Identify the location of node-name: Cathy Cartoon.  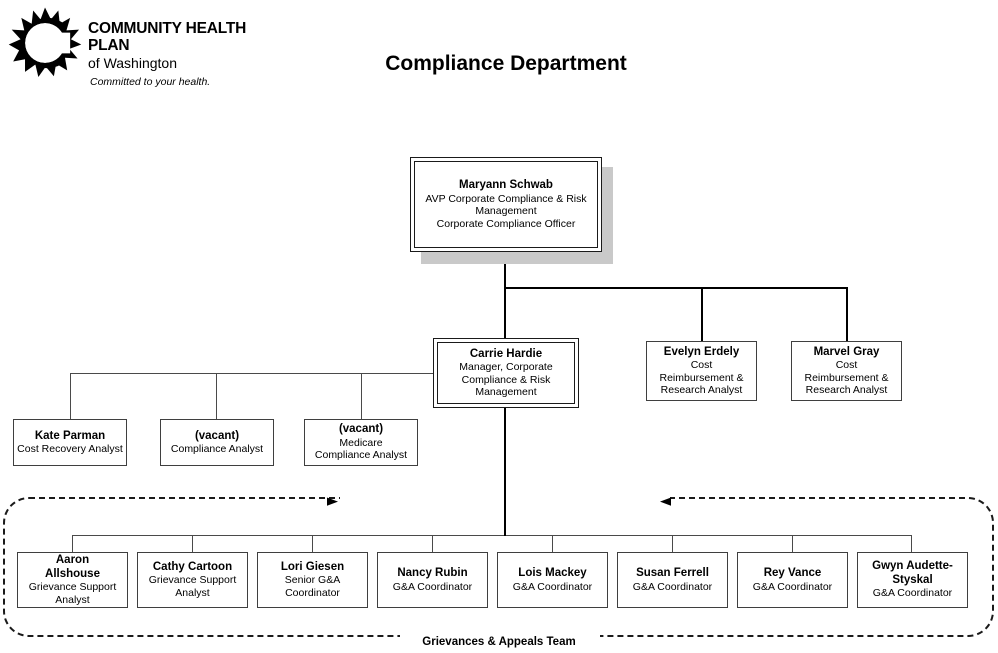
(192, 566).